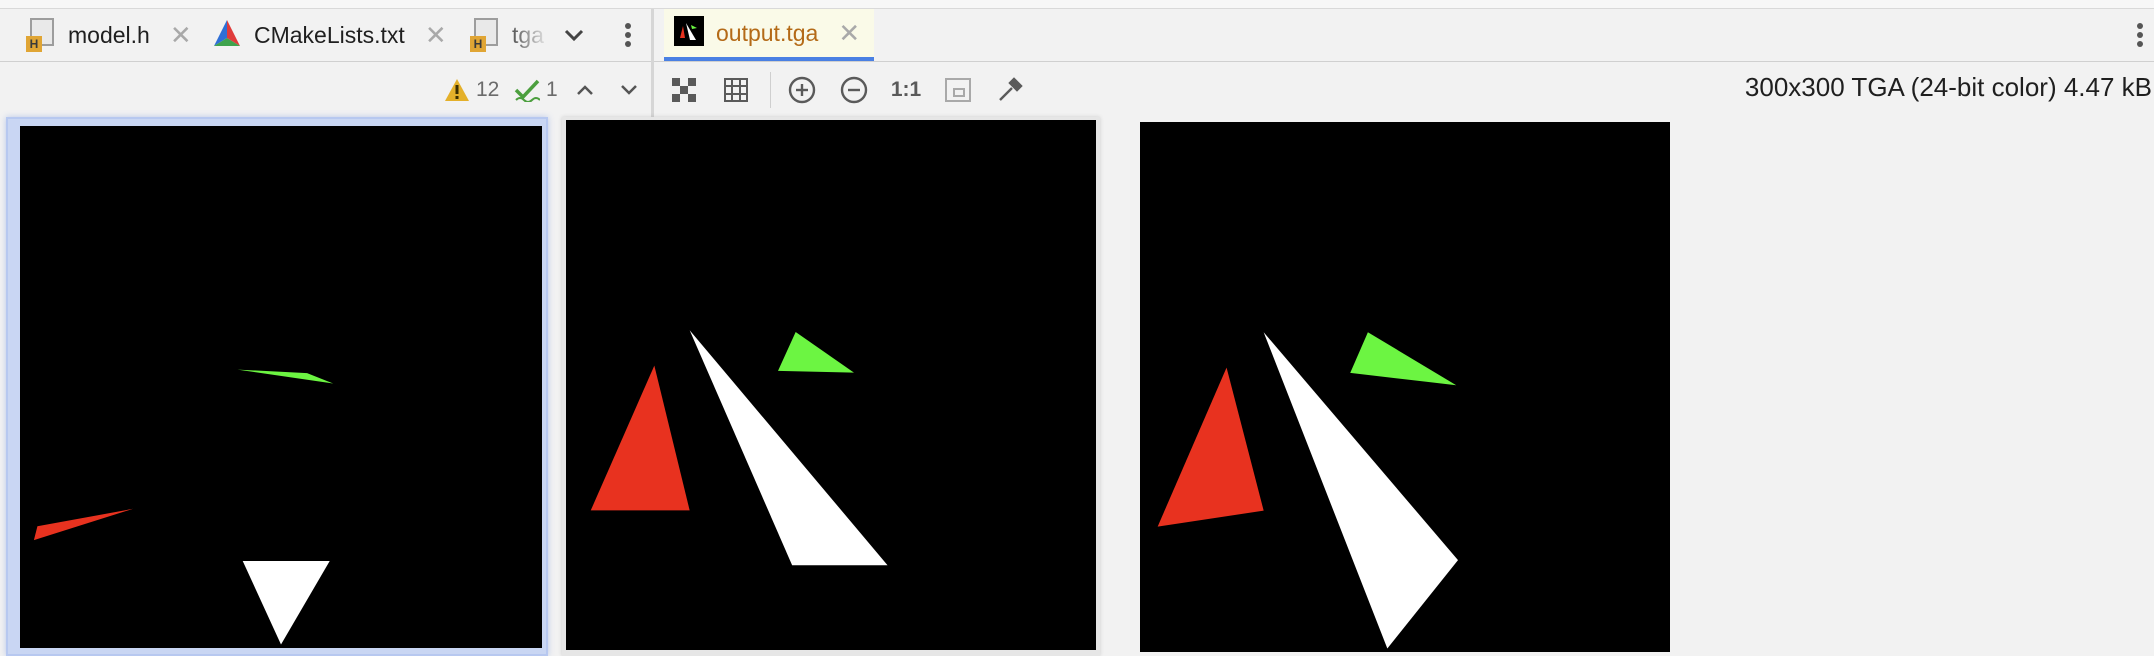  Describe the element at coordinates (690, 33) in the screenshot. I see `tga-image-icon` at that location.